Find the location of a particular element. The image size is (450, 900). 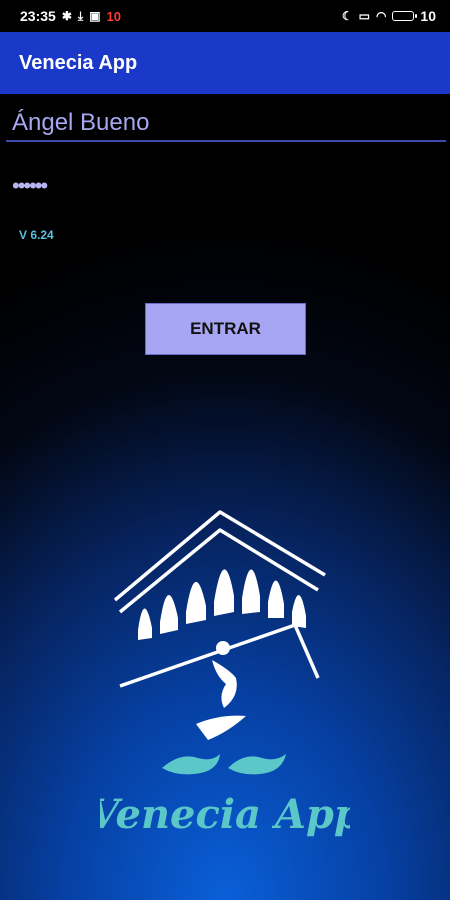

logo-text: Venecia App is located at coordinates (225, 814).